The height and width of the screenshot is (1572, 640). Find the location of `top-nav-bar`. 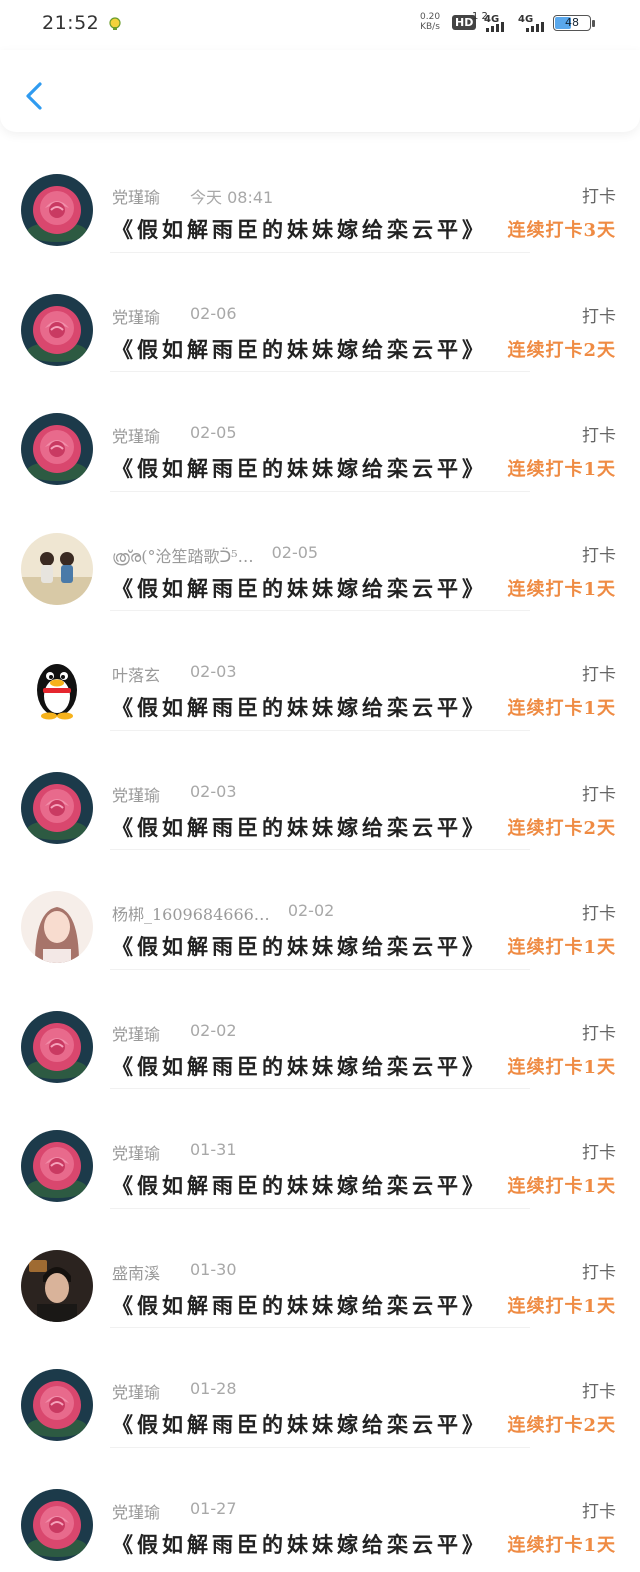

top-nav-bar is located at coordinates (320, 91).